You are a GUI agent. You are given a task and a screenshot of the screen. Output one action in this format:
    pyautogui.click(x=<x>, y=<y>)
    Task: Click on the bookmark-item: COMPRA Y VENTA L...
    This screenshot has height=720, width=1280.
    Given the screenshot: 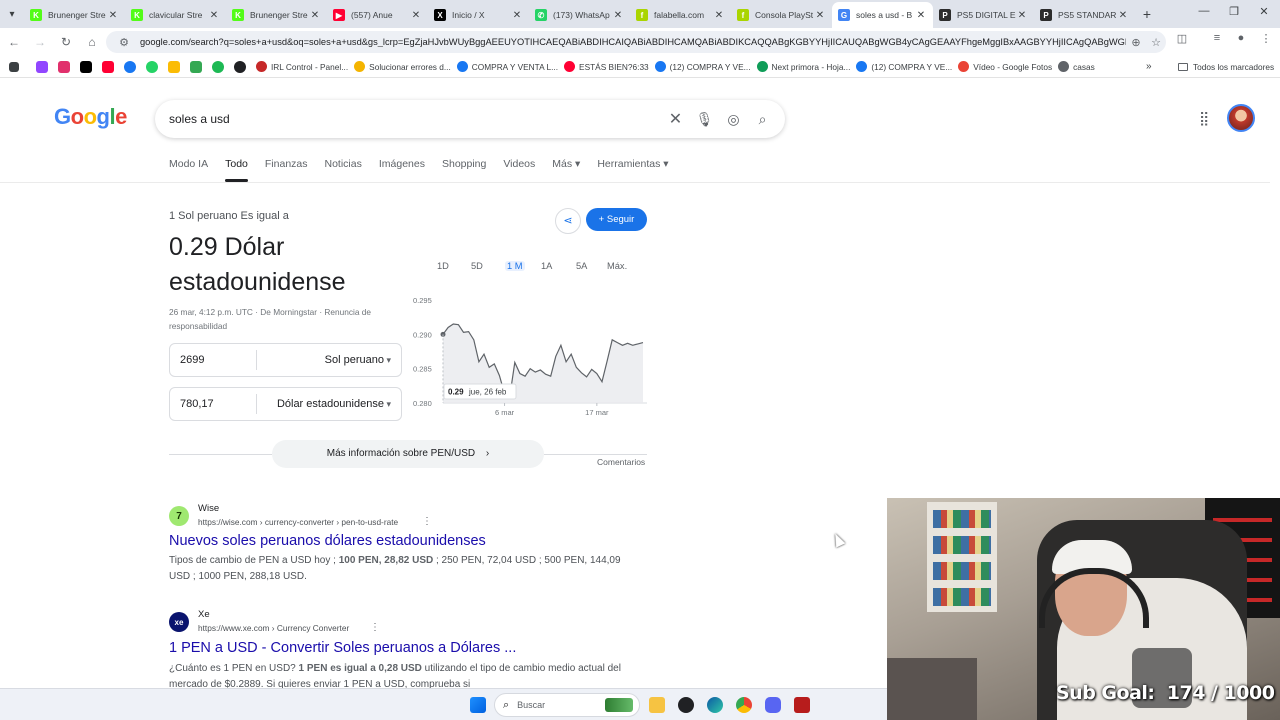 What is the action you would take?
    pyautogui.click(x=507, y=66)
    